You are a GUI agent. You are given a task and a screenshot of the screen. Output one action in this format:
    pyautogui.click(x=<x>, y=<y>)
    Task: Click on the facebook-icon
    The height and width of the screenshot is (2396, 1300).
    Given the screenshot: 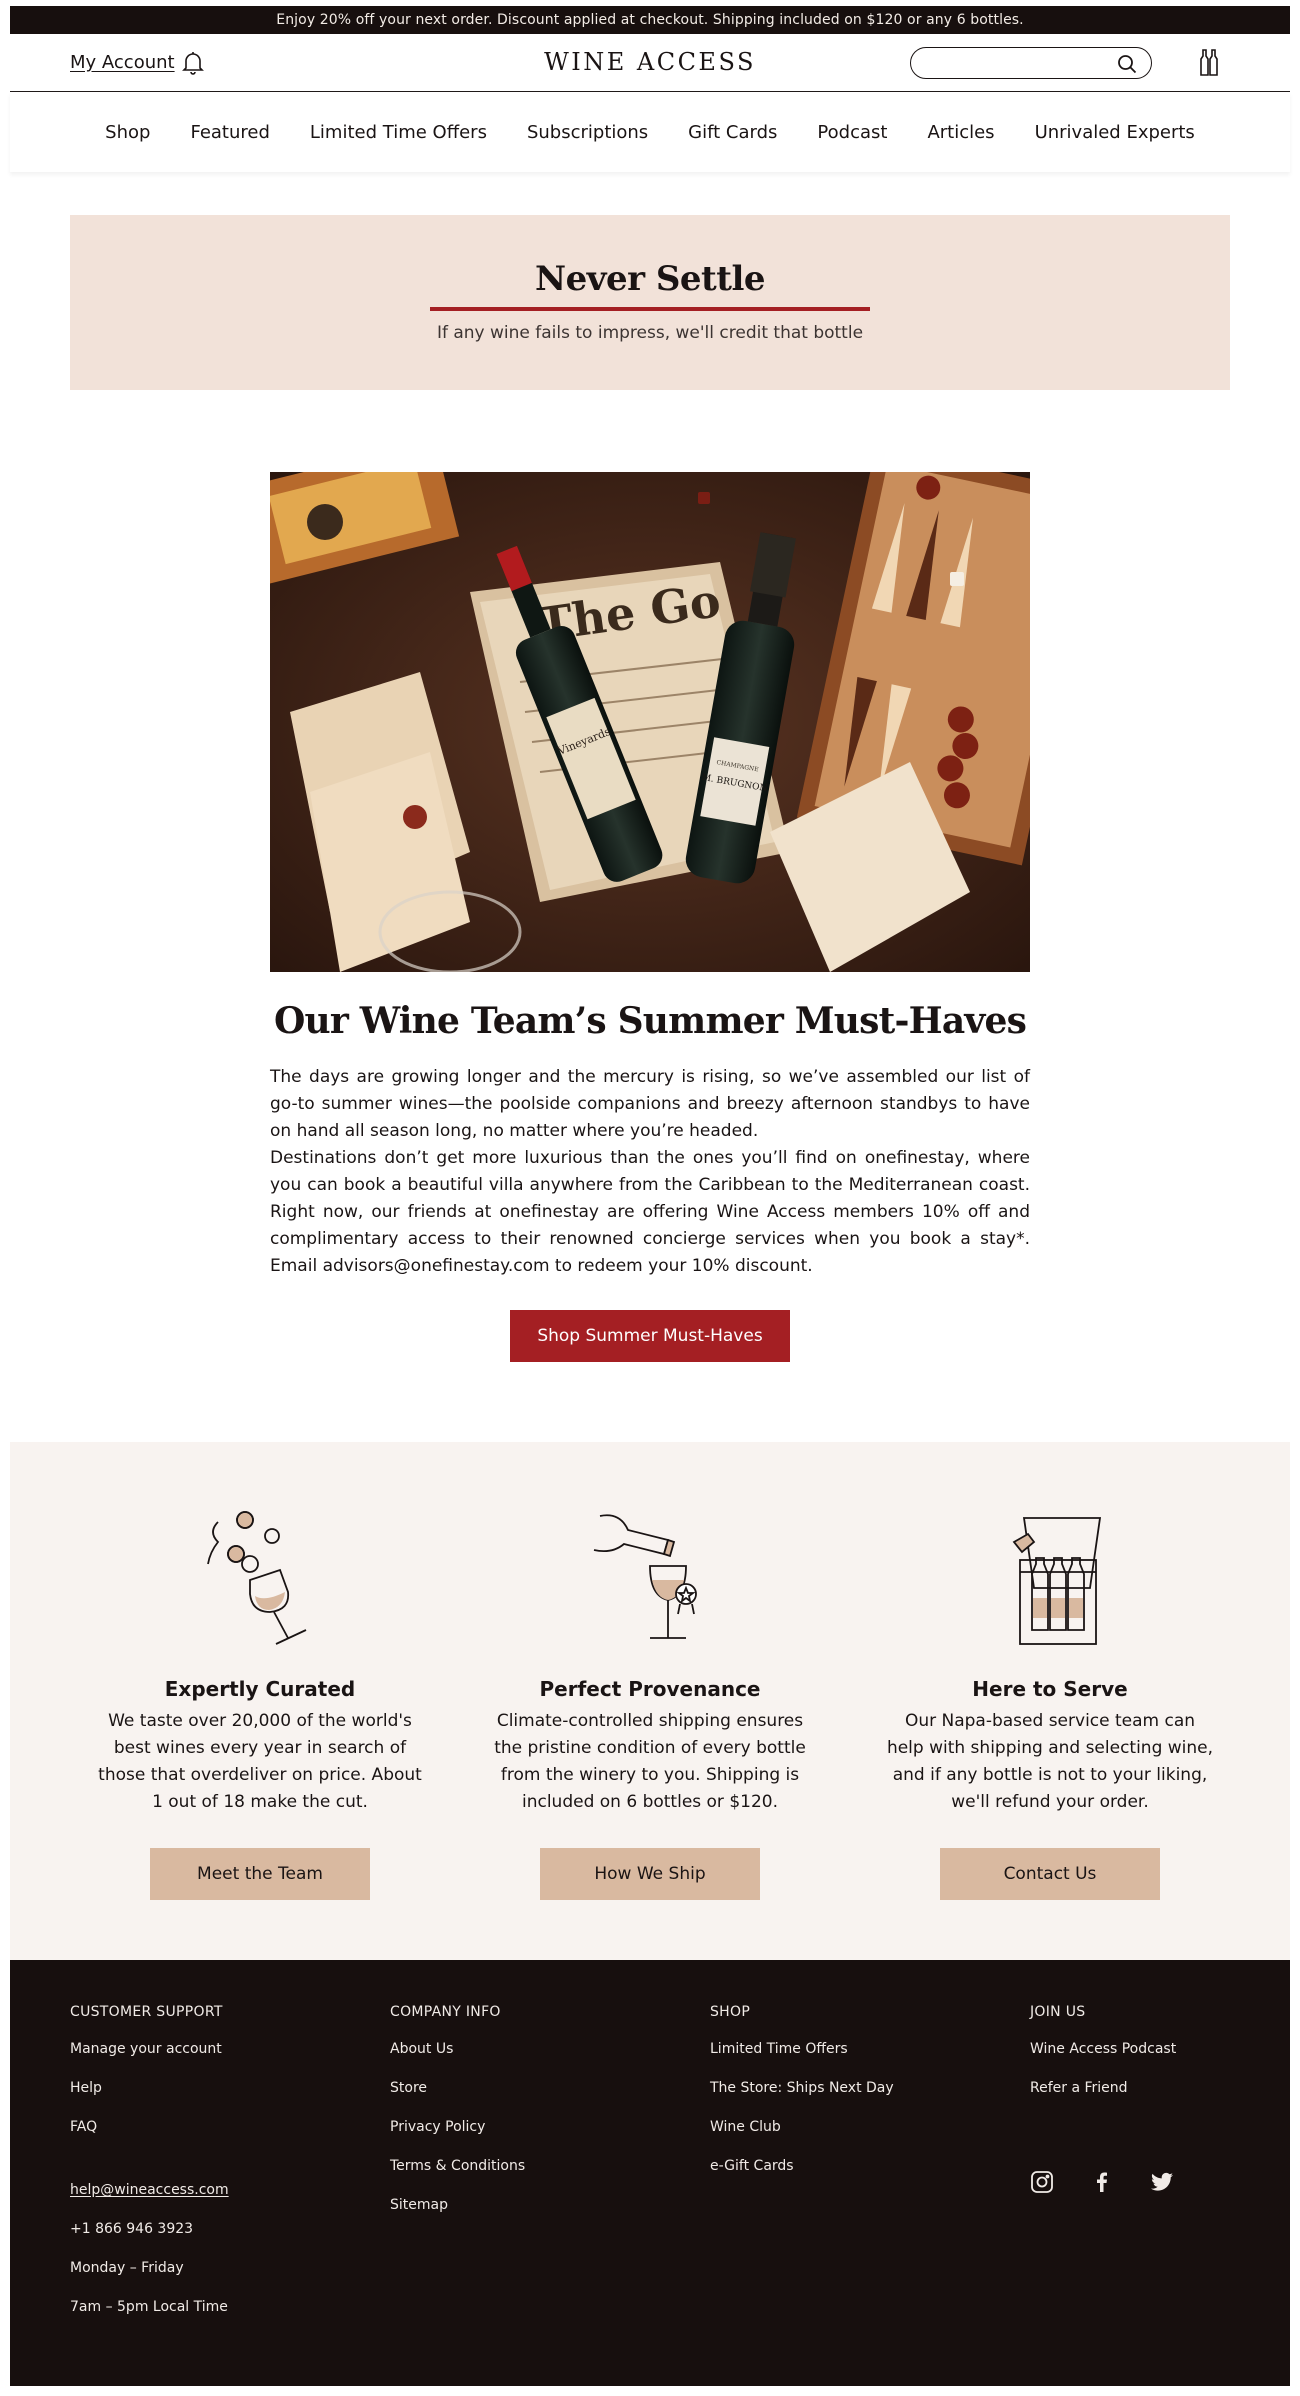 What is the action you would take?
    pyautogui.click(x=1102, y=2182)
    